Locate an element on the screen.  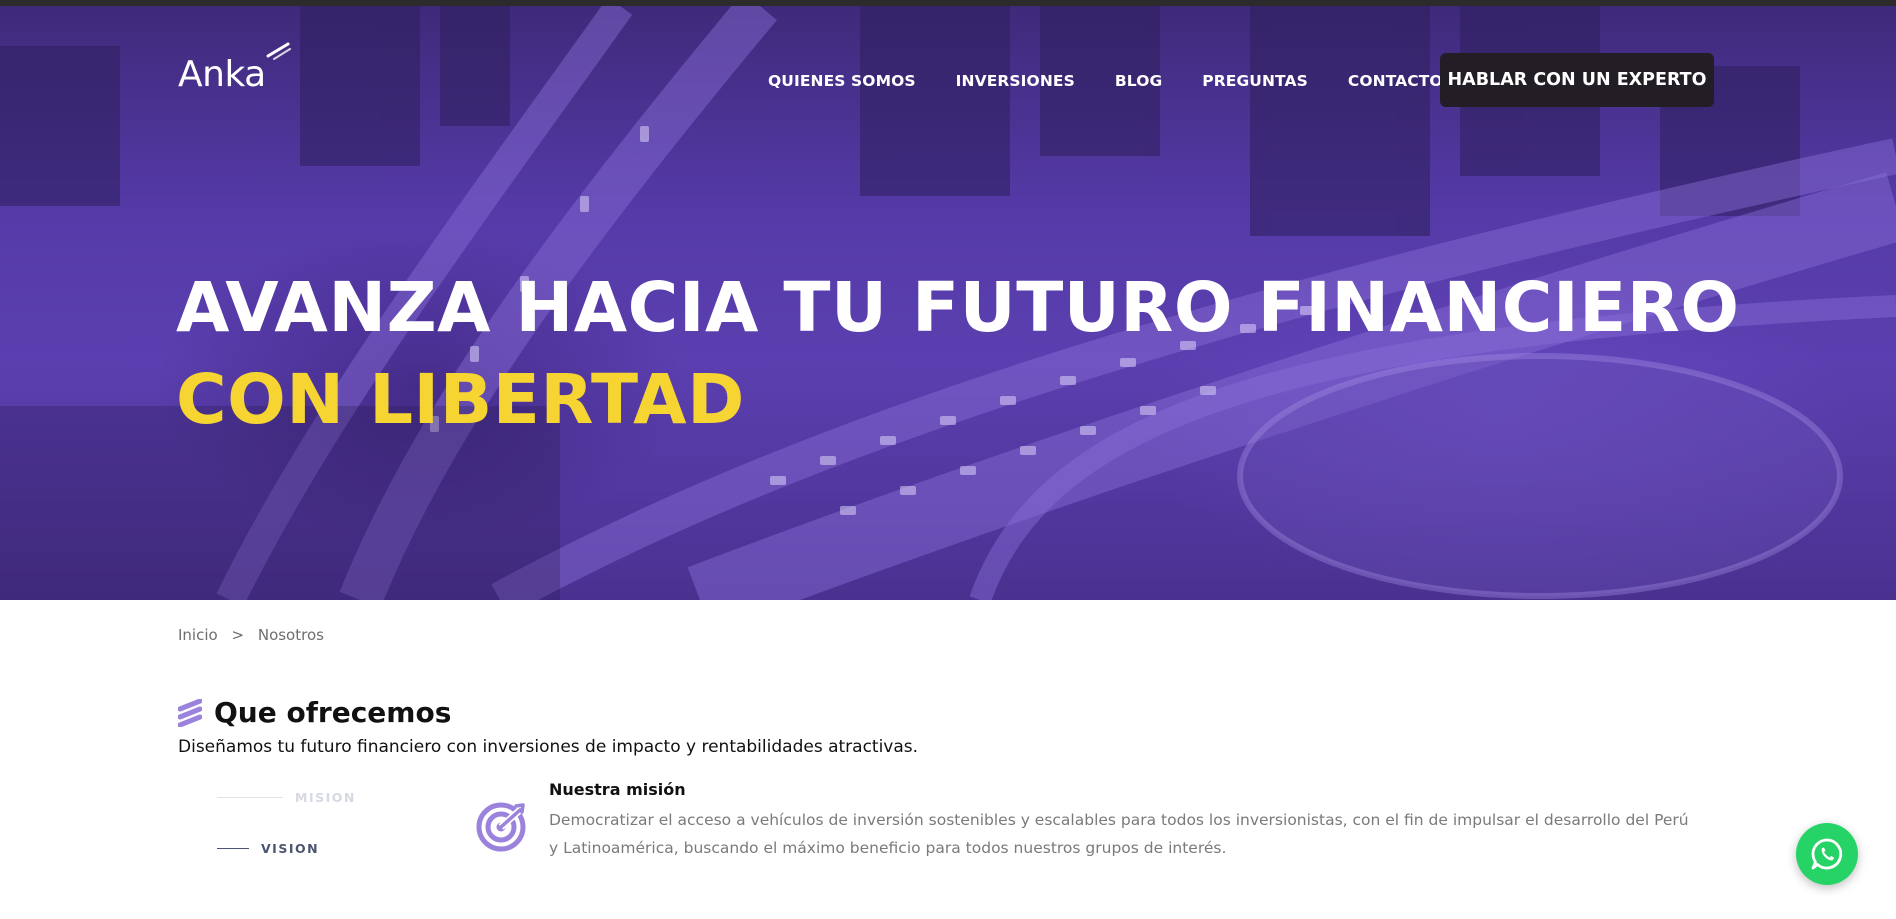
section-header: Que ofrecemos is located at coordinates (314, 712).